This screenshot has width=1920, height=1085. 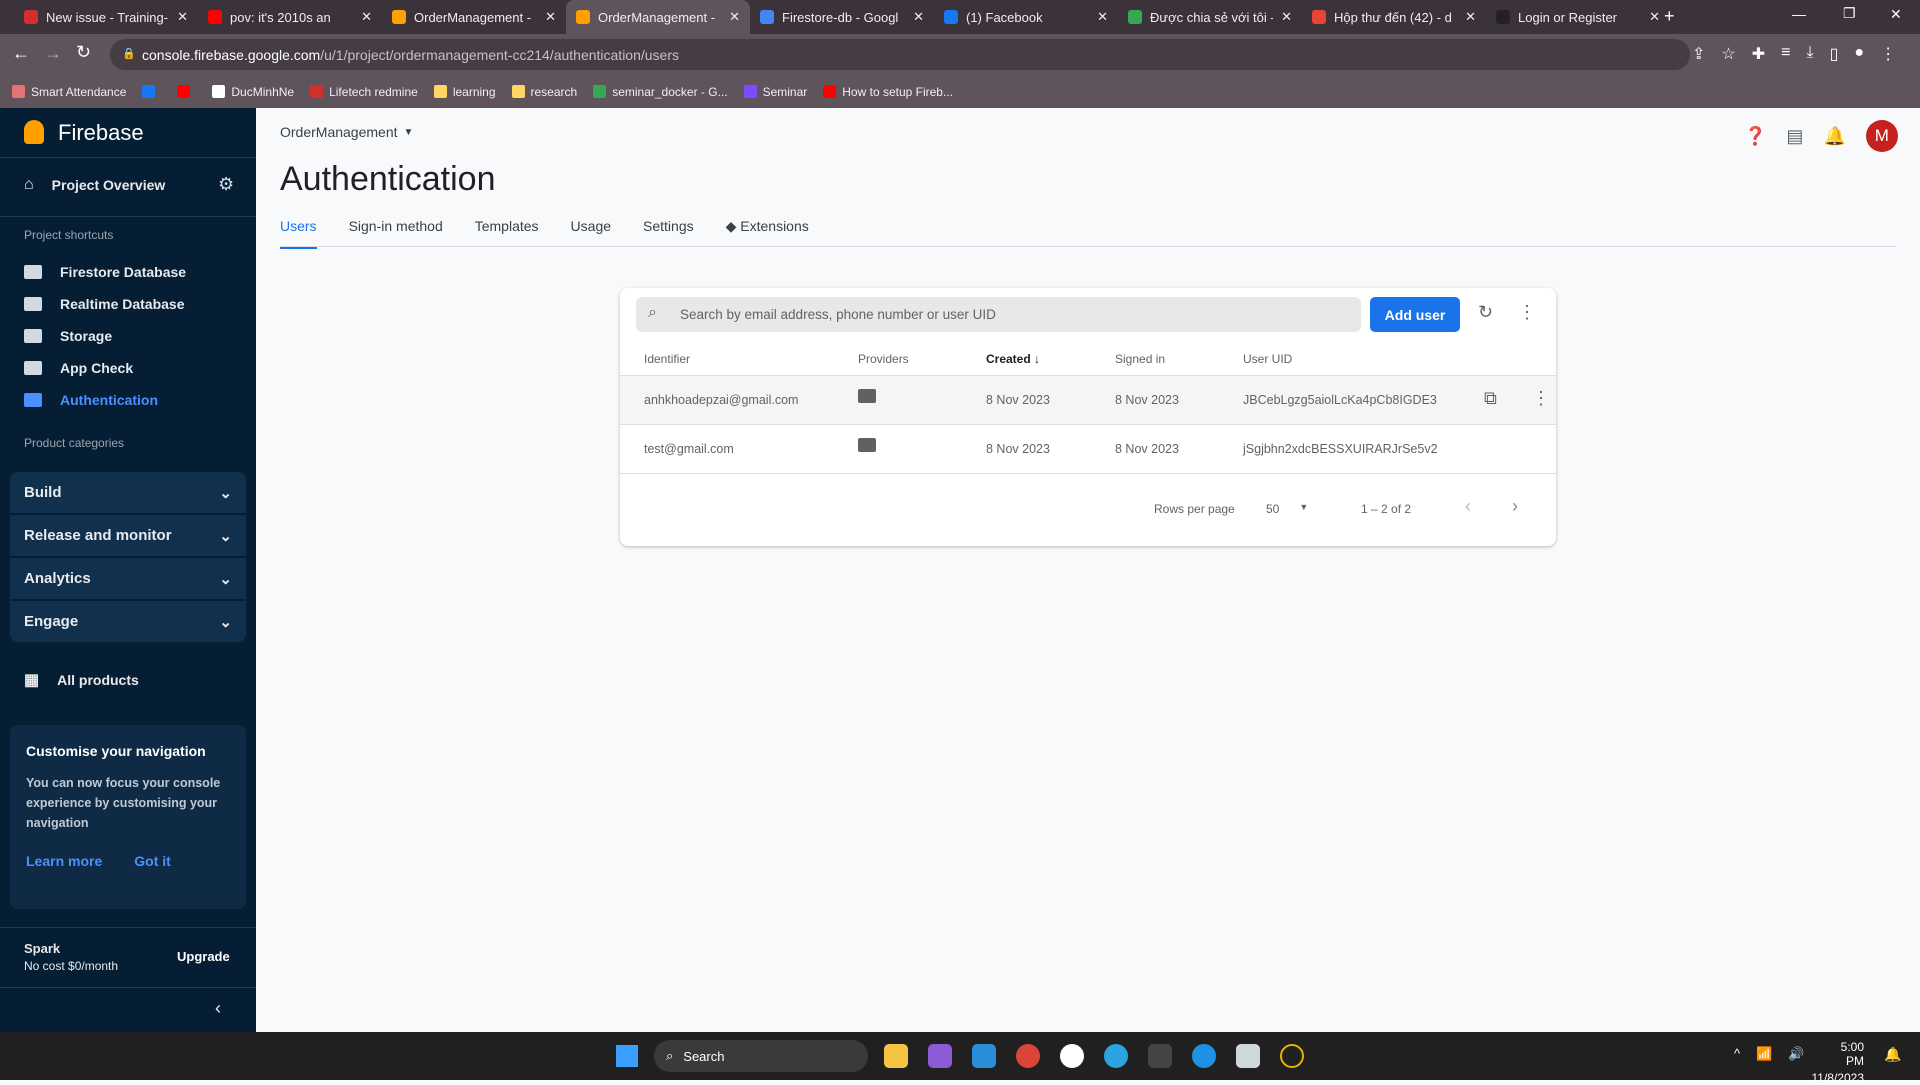 I want to click on app-icon, so click(x=1072, y=1056).